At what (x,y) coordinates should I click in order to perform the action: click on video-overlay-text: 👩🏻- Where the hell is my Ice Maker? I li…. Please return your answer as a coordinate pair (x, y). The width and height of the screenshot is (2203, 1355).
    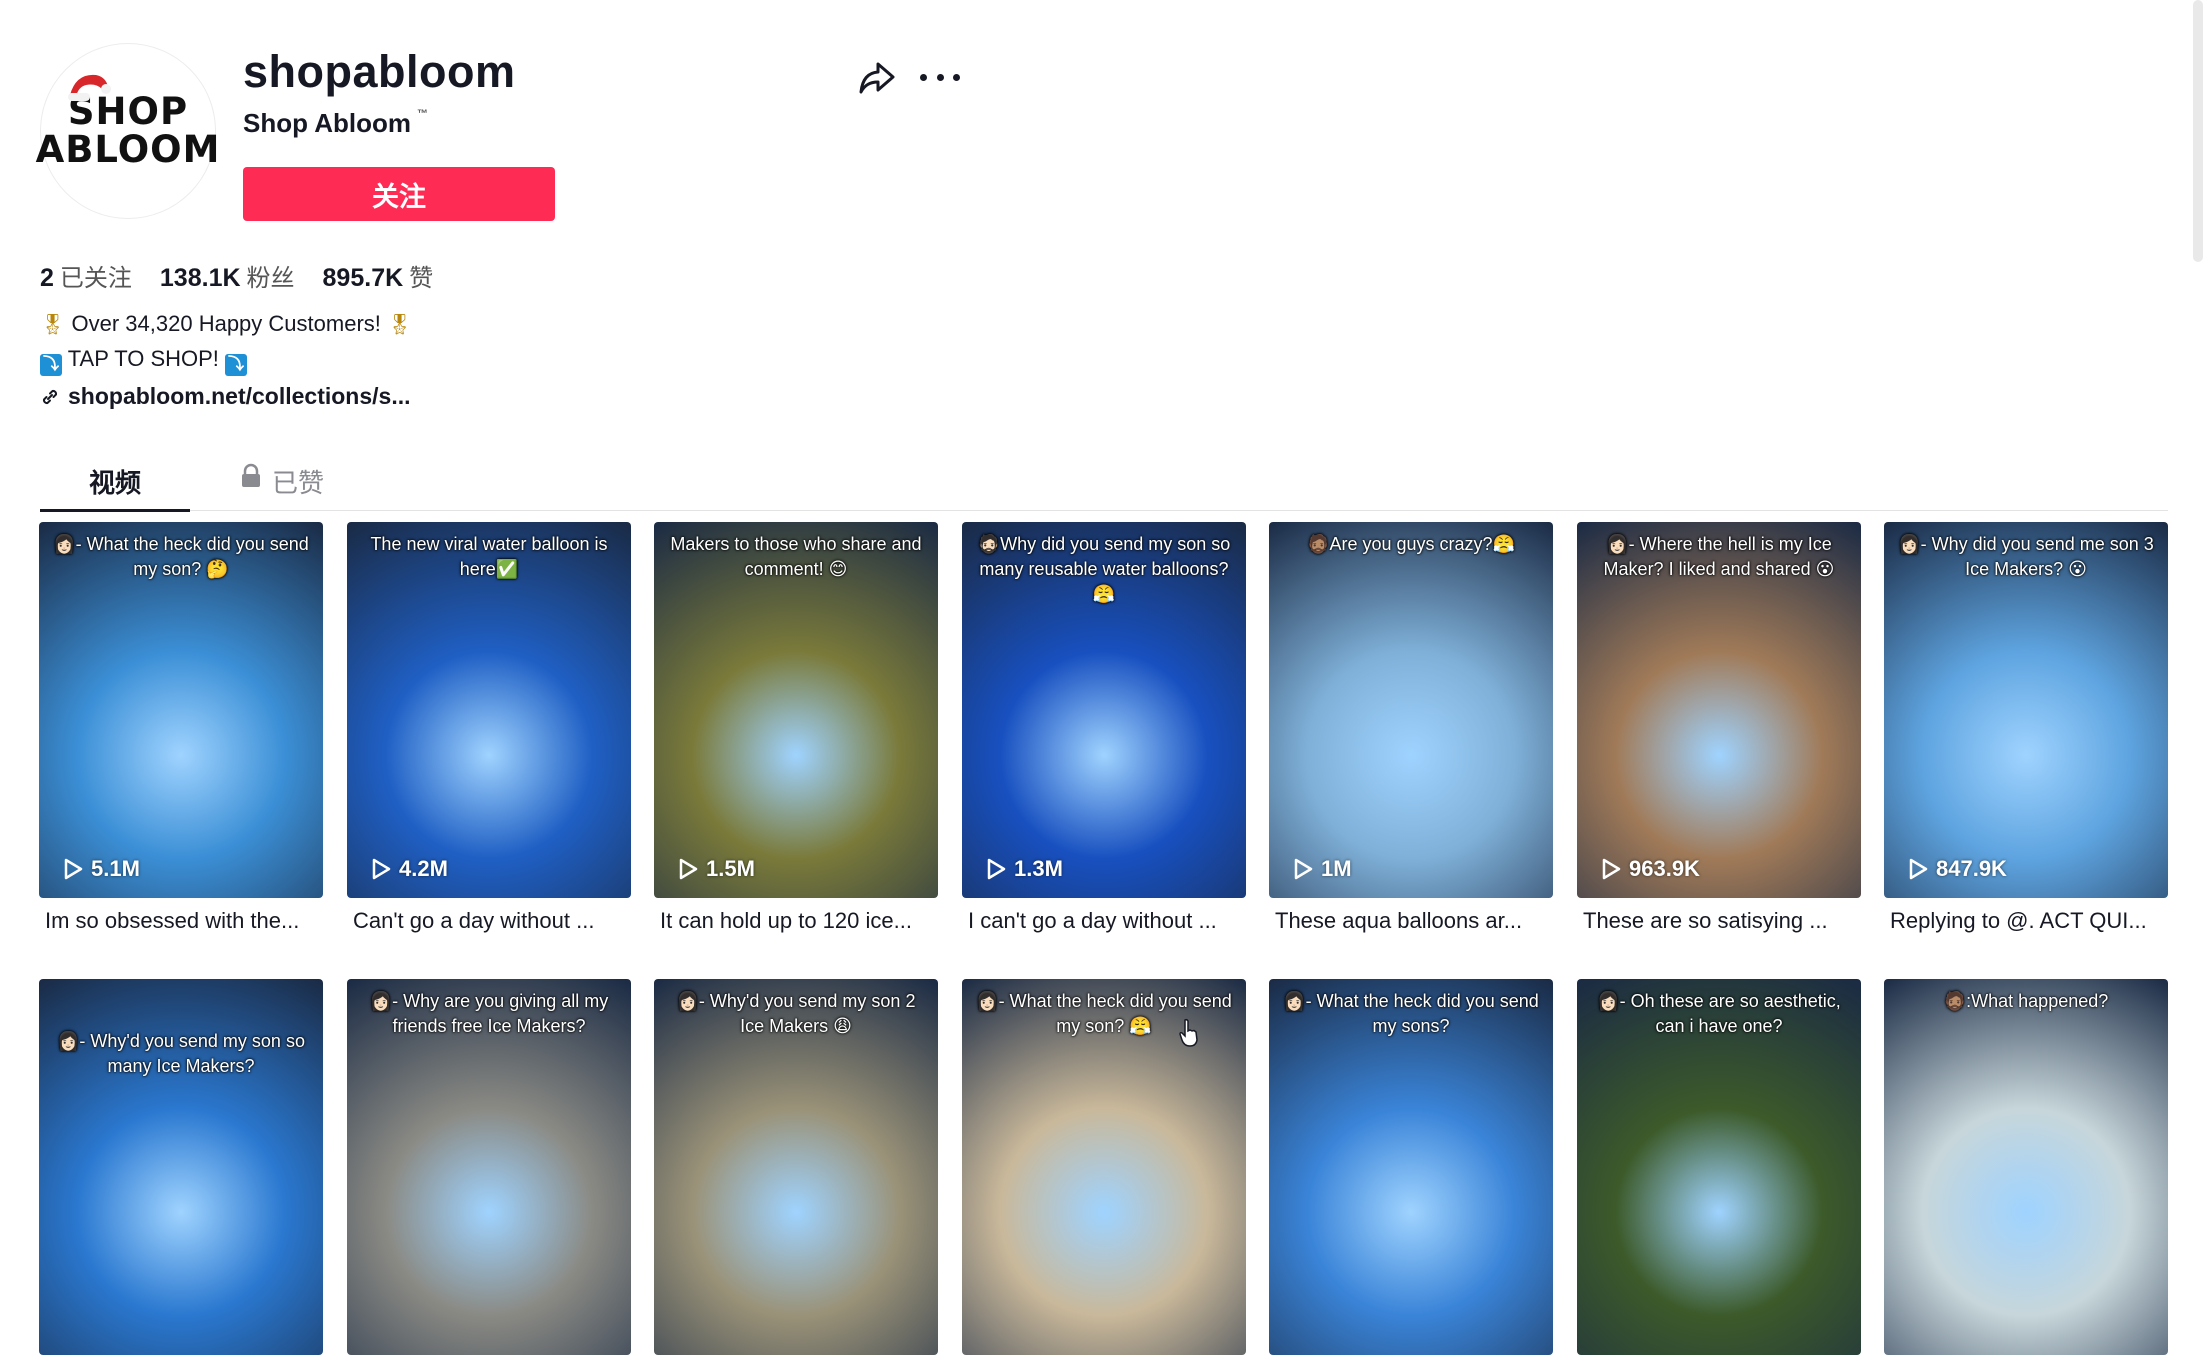
    Looking at the image, I should click on (1719, 556).